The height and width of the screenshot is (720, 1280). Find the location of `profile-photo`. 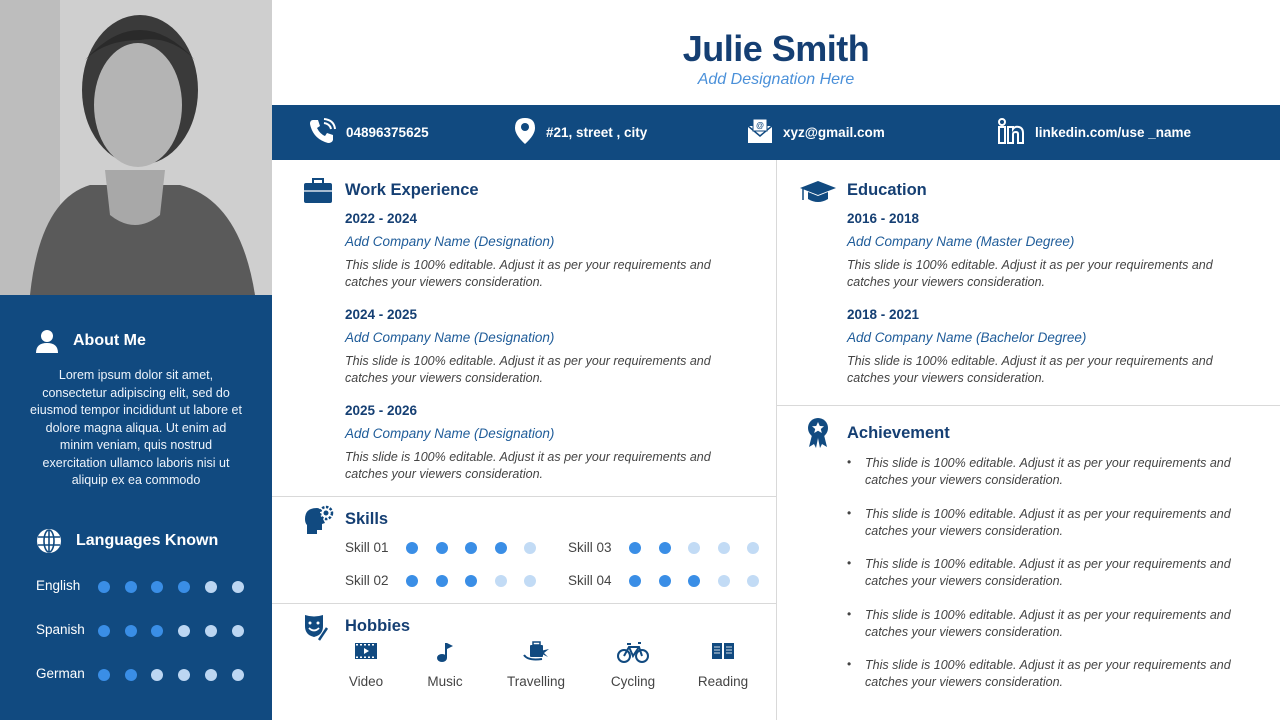

profile-photo is located at coordinates (136, 147).